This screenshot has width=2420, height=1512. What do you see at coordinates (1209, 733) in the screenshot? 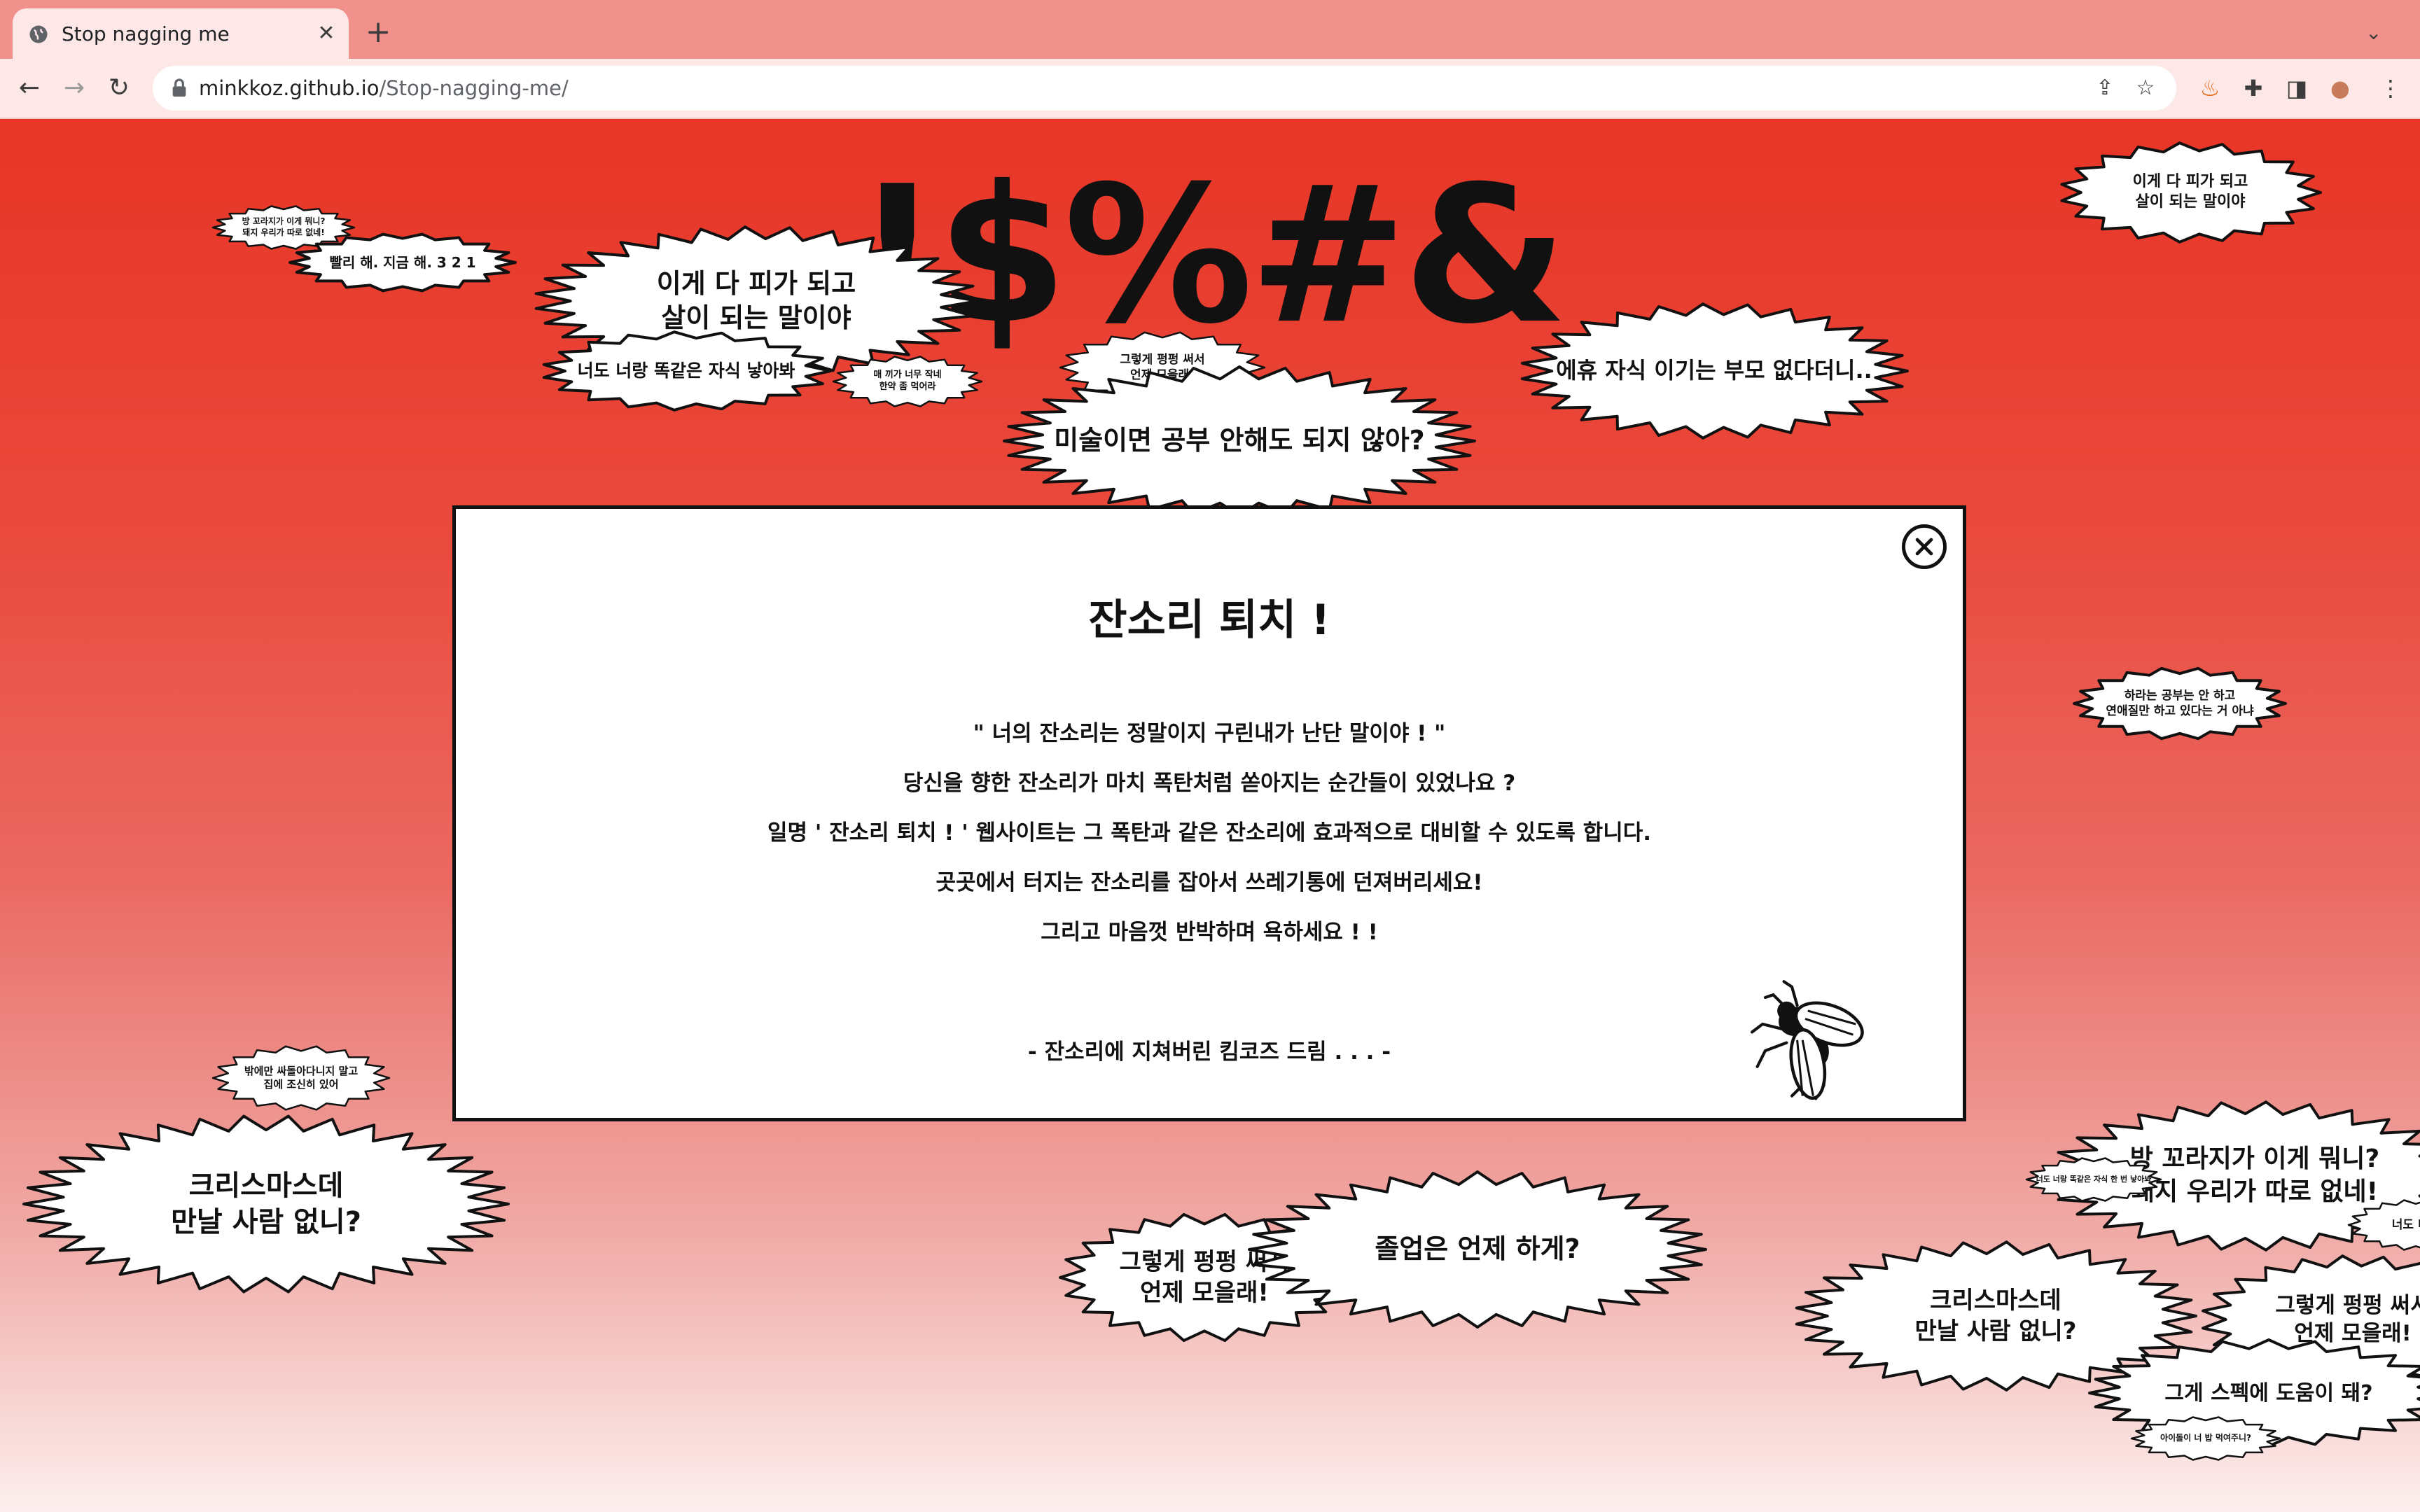
I see `modal-line: " 너의 잔소리는 정말이지 구린내가 난단 말이야 ! "` at bounding box center [1209, 733].